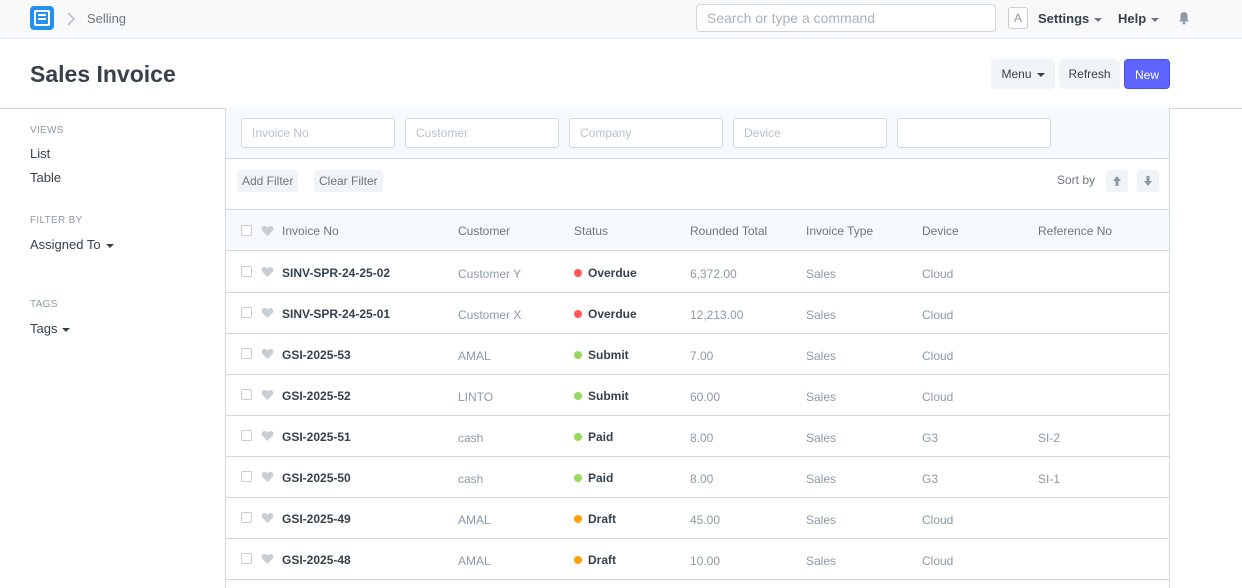  I want to click on invoice-name-link: GSI-2025-53, so click(316, 355).